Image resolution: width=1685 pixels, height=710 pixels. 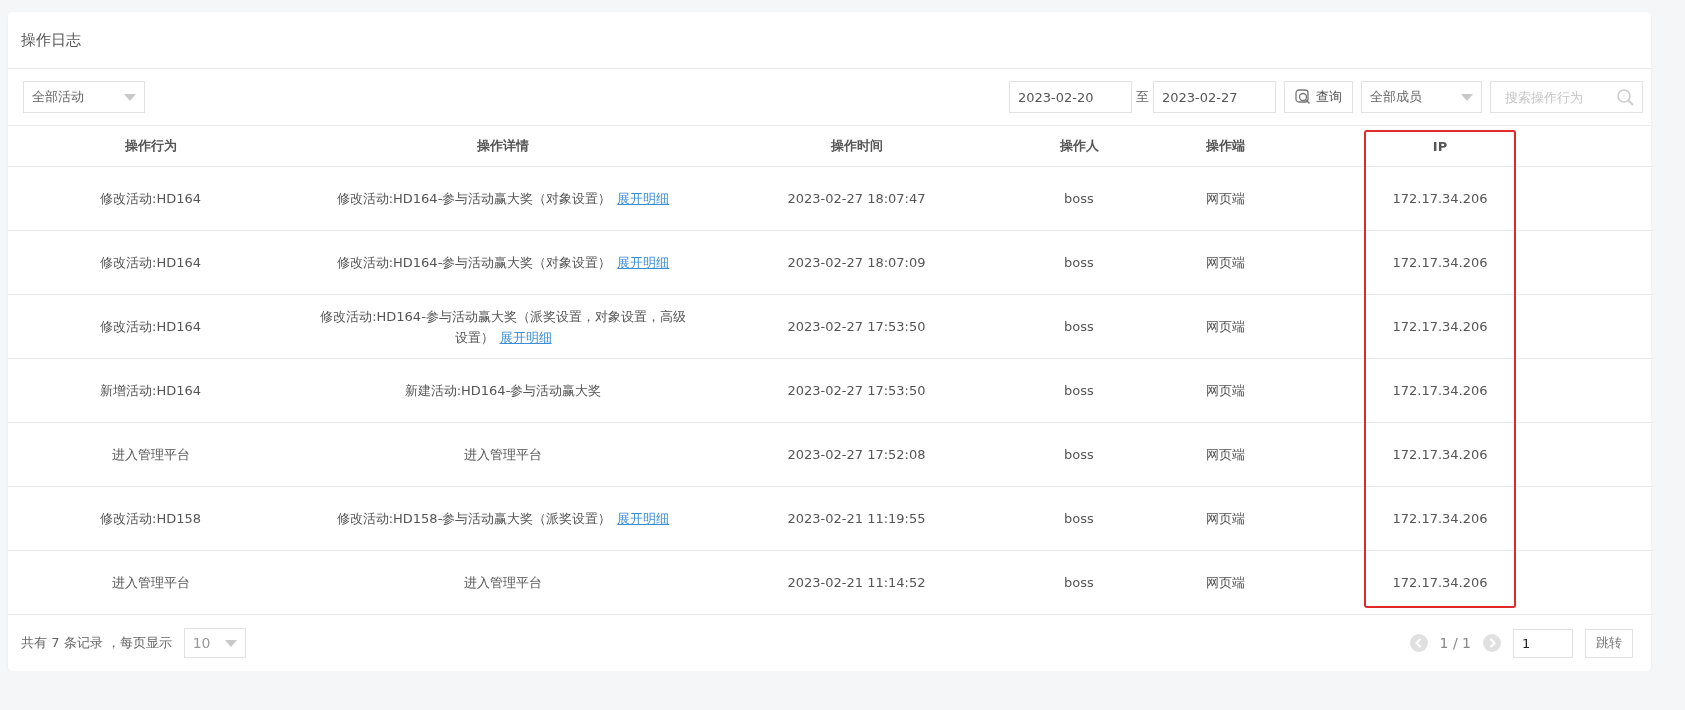 What do you see at coordinates (503, 391) in the screenshot?
I see `table-cell-text: 新建活动:HD164-参与活动赢大奖` at bounding box center [503, 391].